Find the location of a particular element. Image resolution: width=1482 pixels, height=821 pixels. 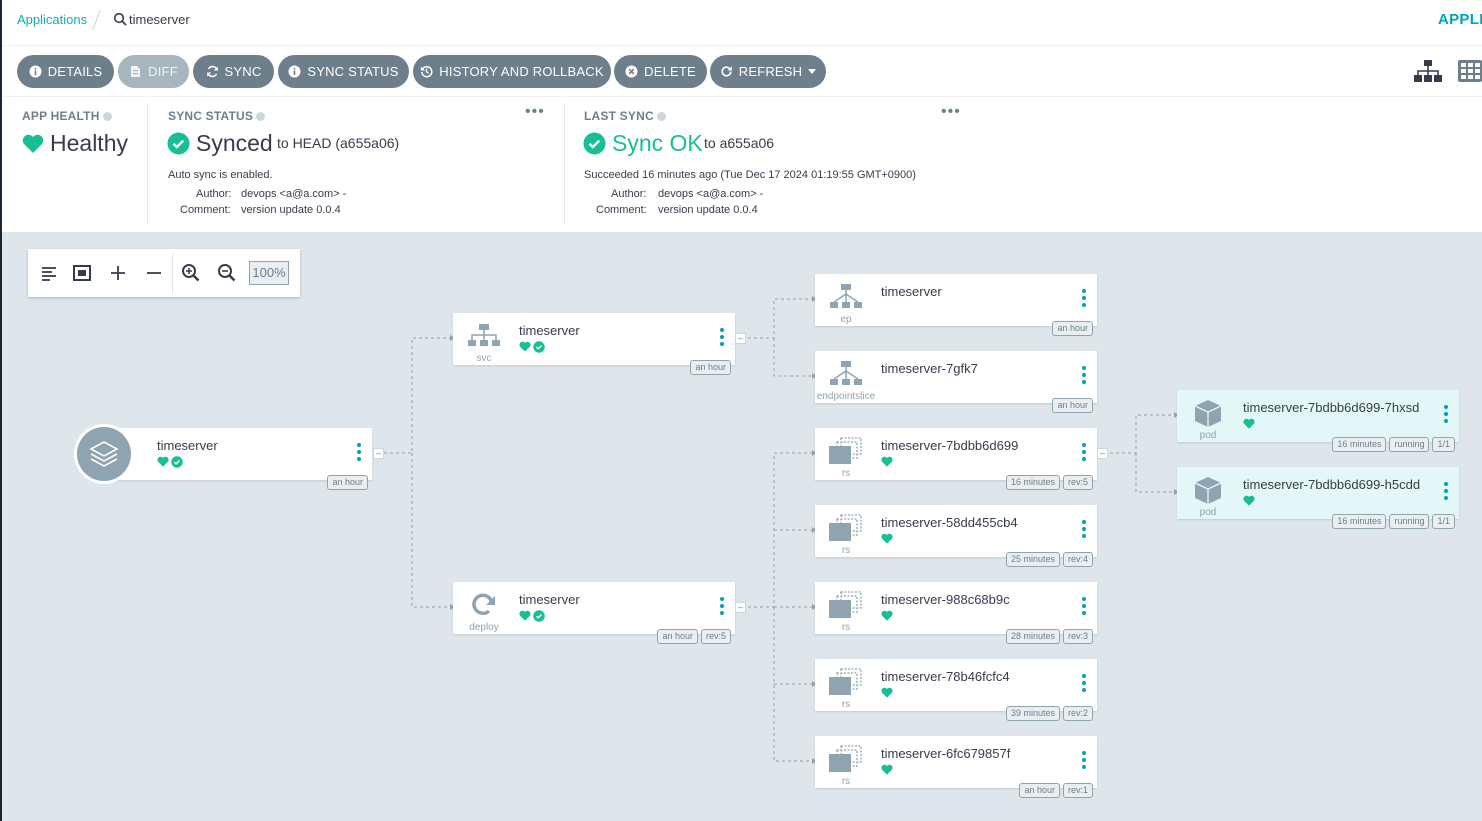

zoom-out-icon is located at coordinates (227, 273).